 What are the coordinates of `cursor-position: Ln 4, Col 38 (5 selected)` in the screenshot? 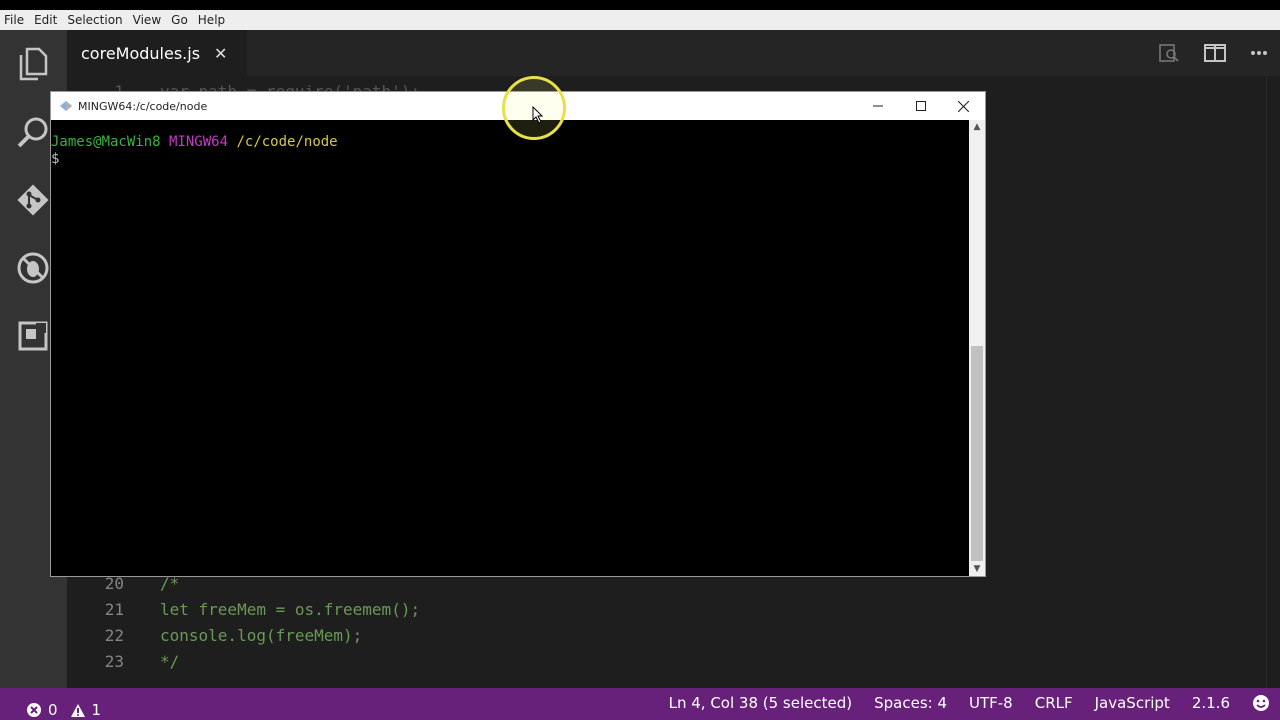 It's located at (761, 703).